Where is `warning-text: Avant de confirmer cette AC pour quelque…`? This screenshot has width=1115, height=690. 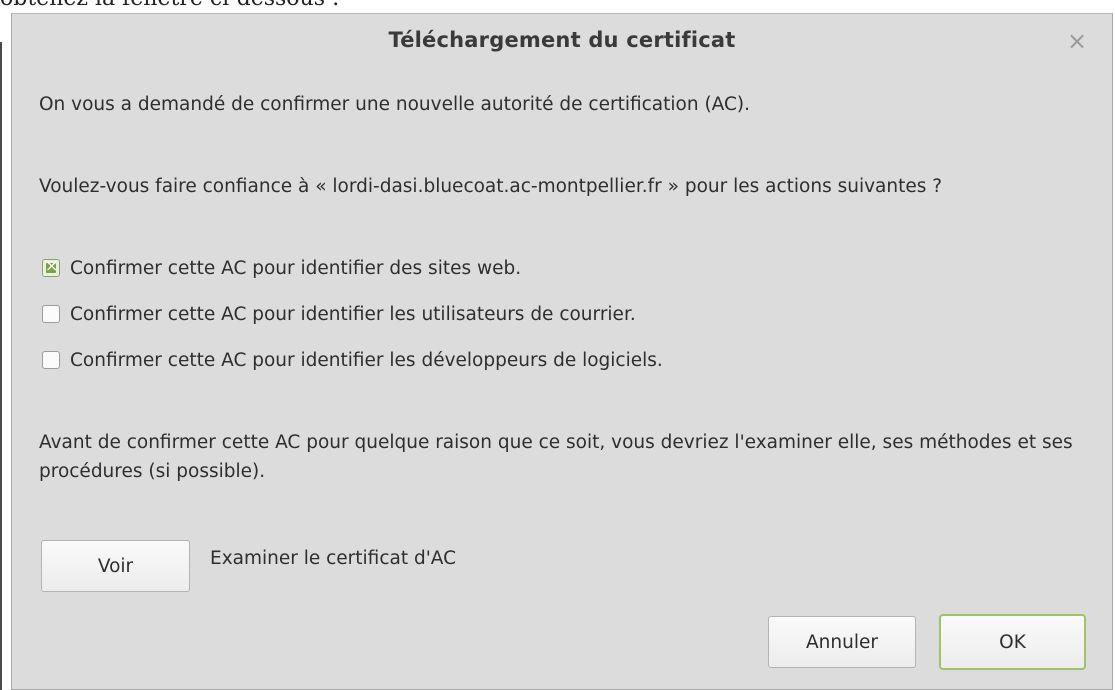
warning-text: Avant de confirmer cette AC pour quelque… is located at coordinates (556, 457).